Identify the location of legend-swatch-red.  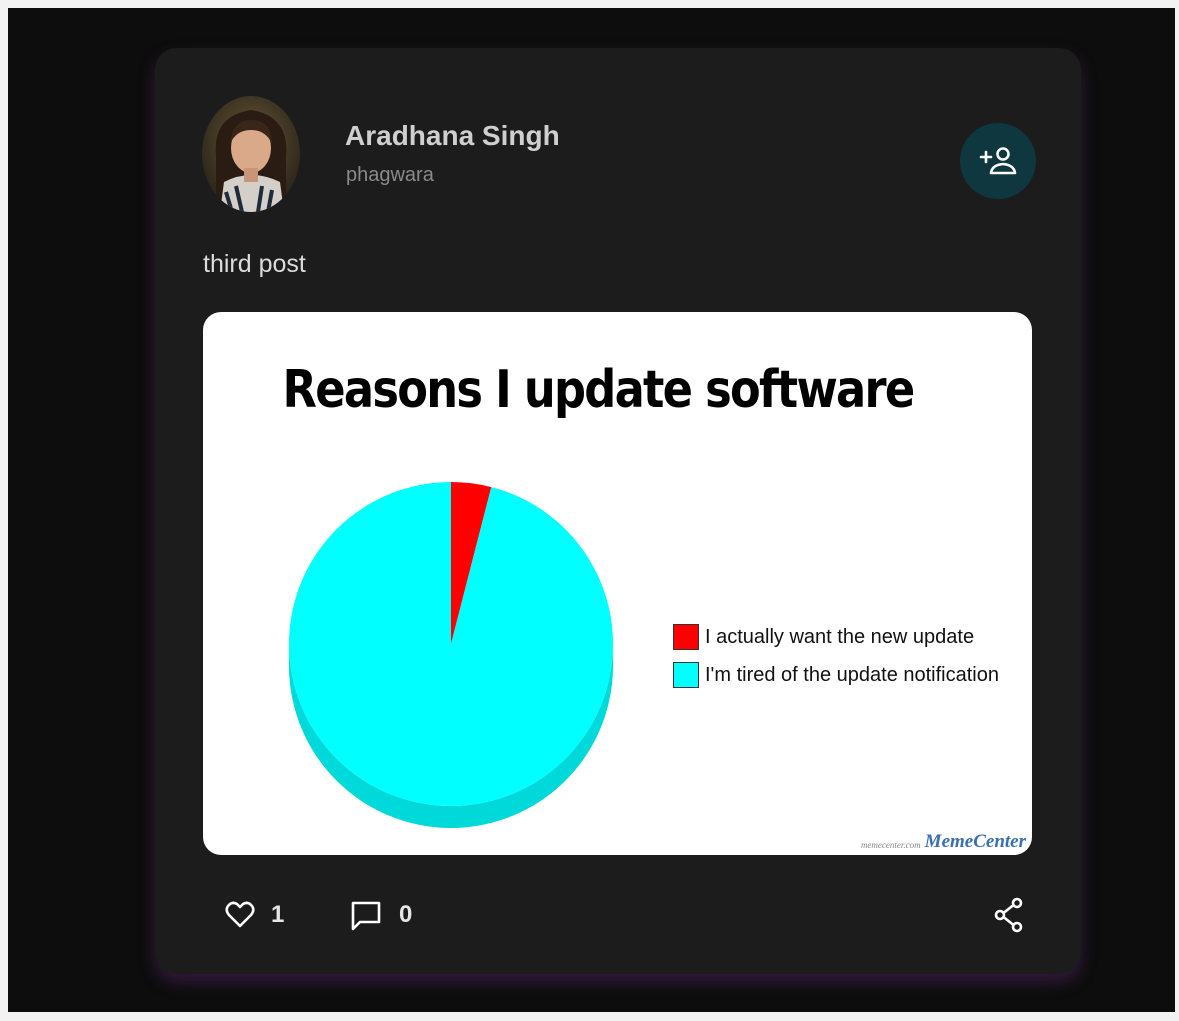
(686, 637).